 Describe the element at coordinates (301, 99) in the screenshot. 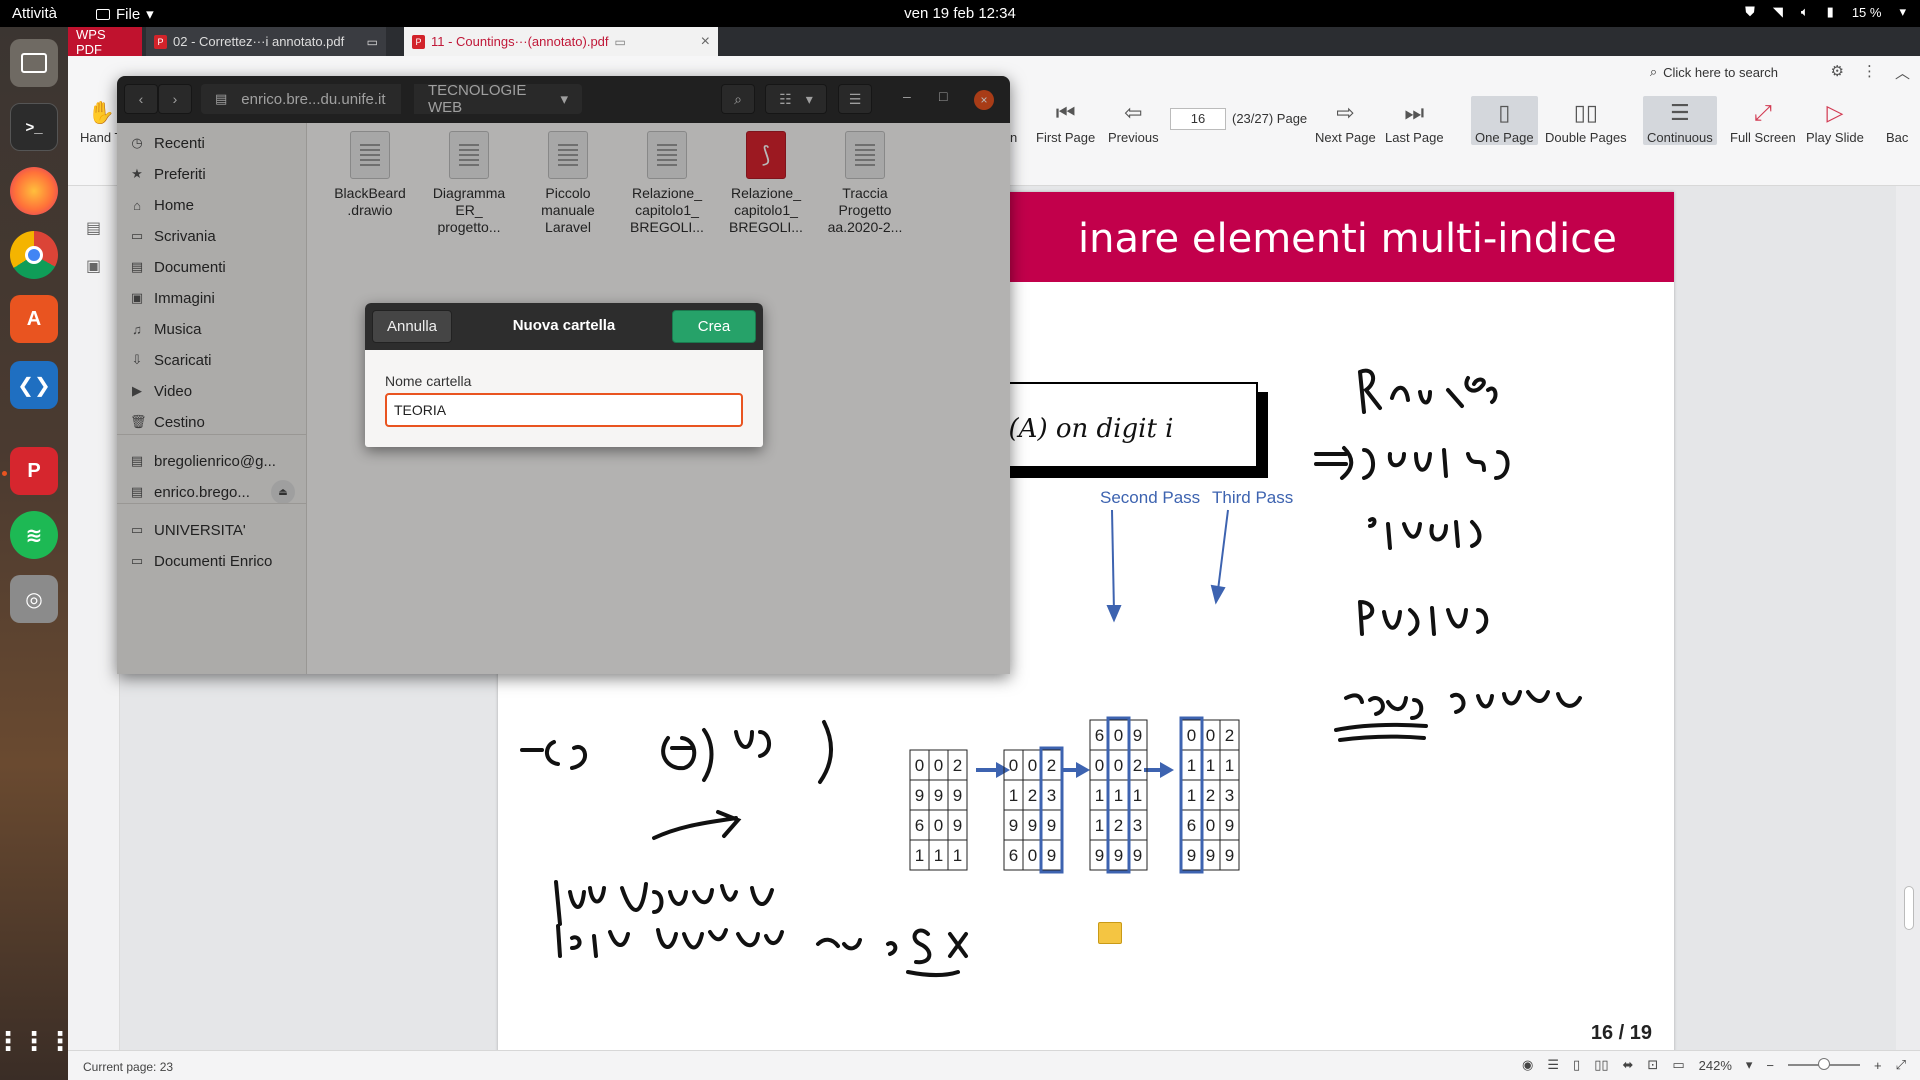

I see `breadcrumb-host: ▤ enrico.bre...du.unife.it` at that location.